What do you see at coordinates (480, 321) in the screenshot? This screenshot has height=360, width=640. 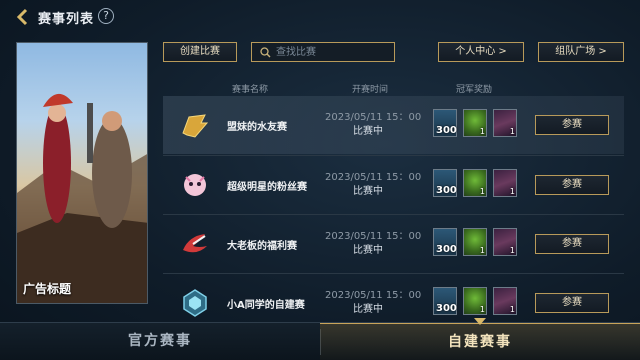 I see `active-tab-indicator-icon` at bounding box center [480, 321].